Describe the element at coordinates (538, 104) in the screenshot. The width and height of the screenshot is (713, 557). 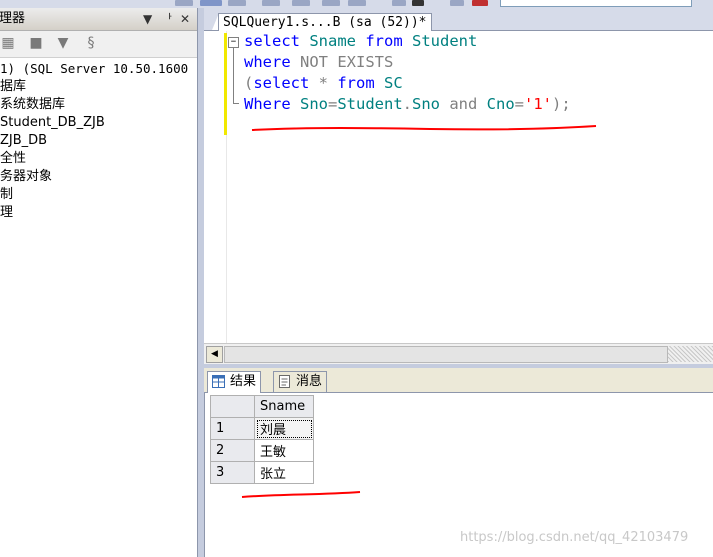
I see `code-token: '1'` at that location.